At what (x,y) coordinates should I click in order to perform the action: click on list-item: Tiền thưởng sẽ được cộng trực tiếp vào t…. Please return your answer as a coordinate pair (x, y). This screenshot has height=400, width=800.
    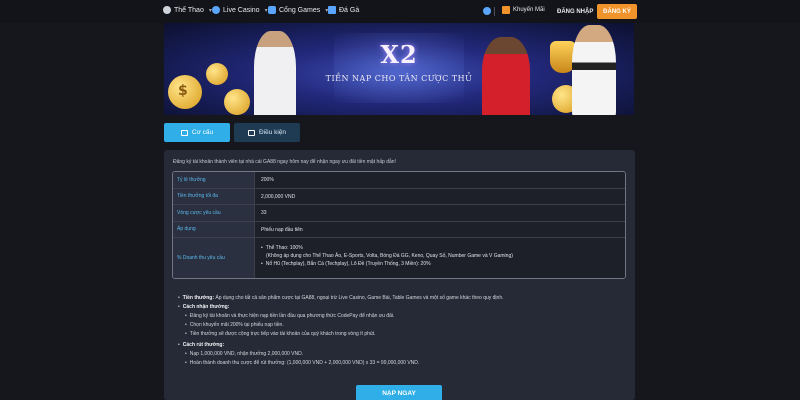
    Looking at the image, I should click on (403, 334).